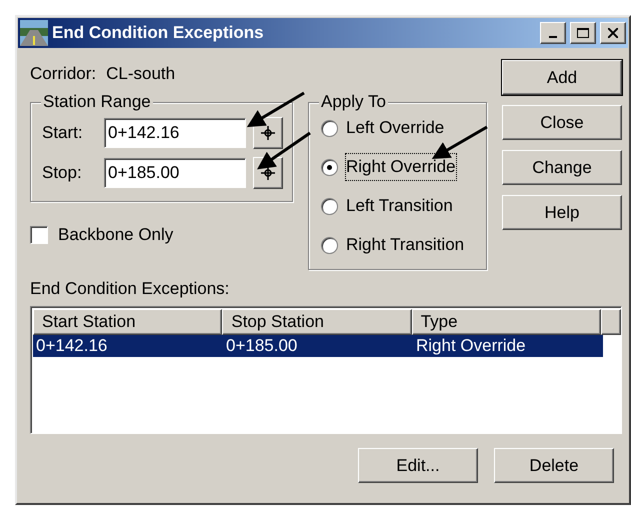 Image resolution: width=631 pixels, height=515 pixels. Describe the element at coordinates (63, 74) in the screenshot. I see `corridor-label: Corridor:` at that location.